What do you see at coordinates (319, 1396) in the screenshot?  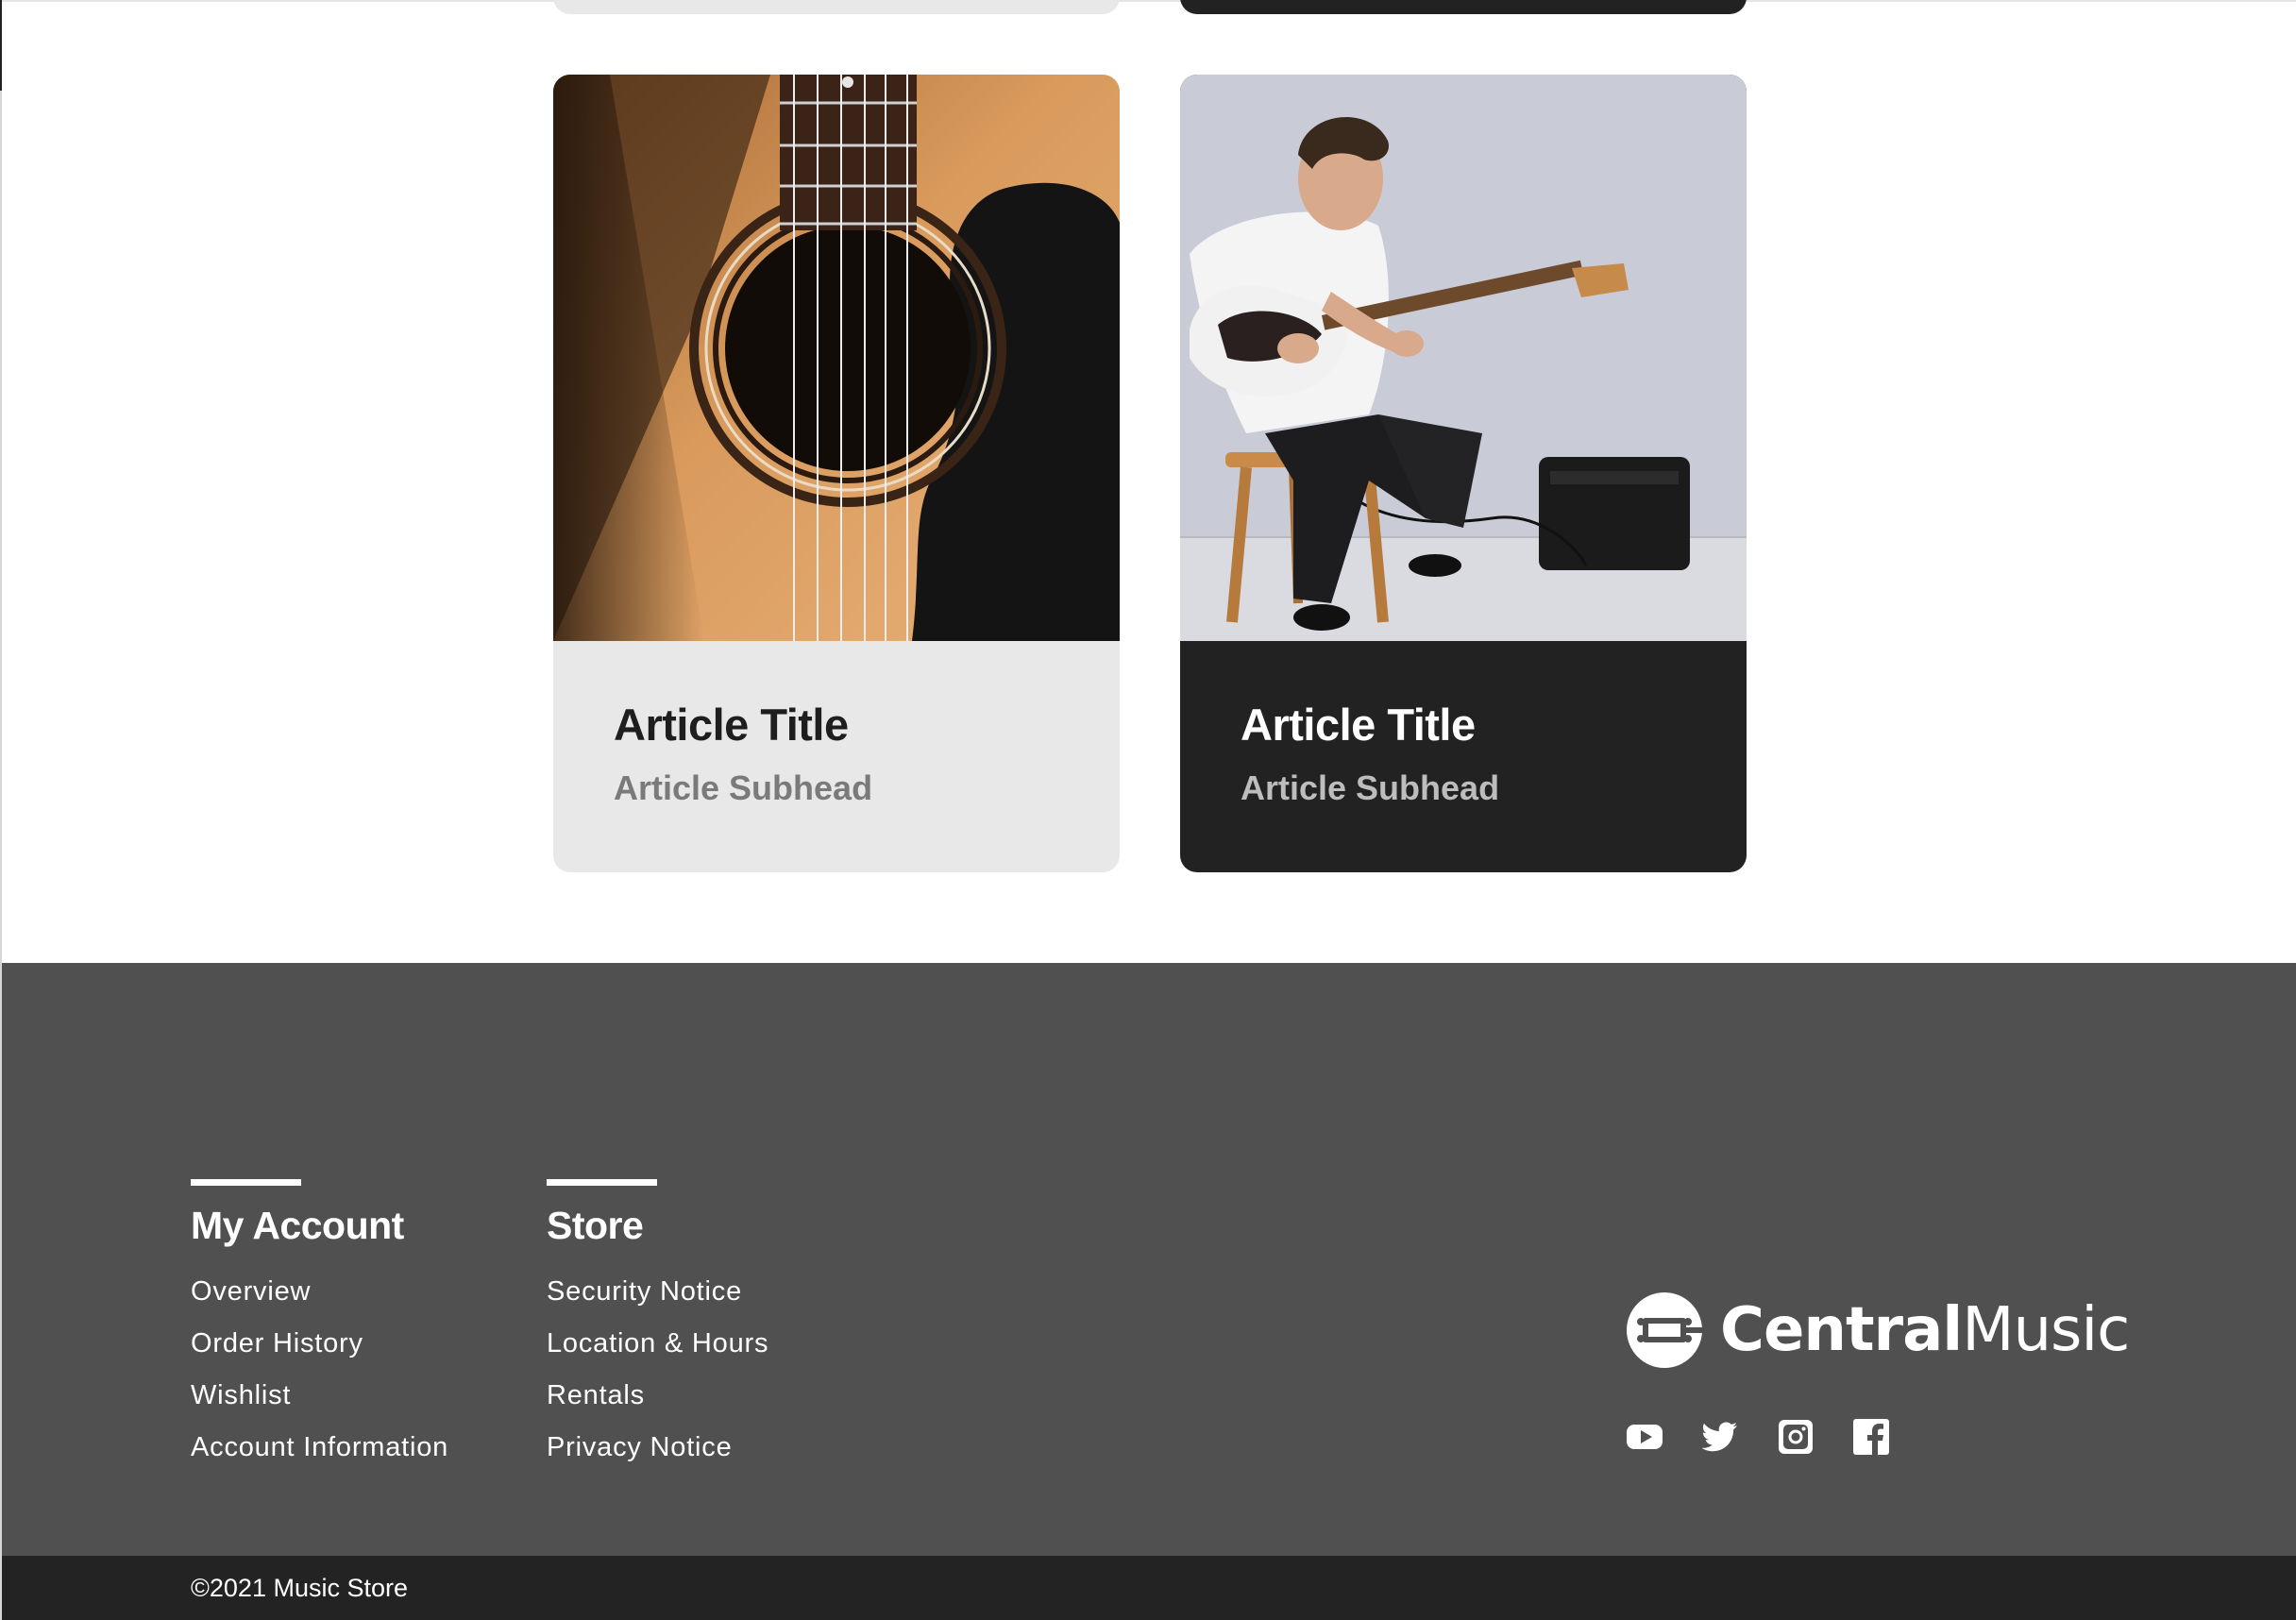 I see `footer-link-wishlist: Wishlist` at bounding box center [319, 1396].